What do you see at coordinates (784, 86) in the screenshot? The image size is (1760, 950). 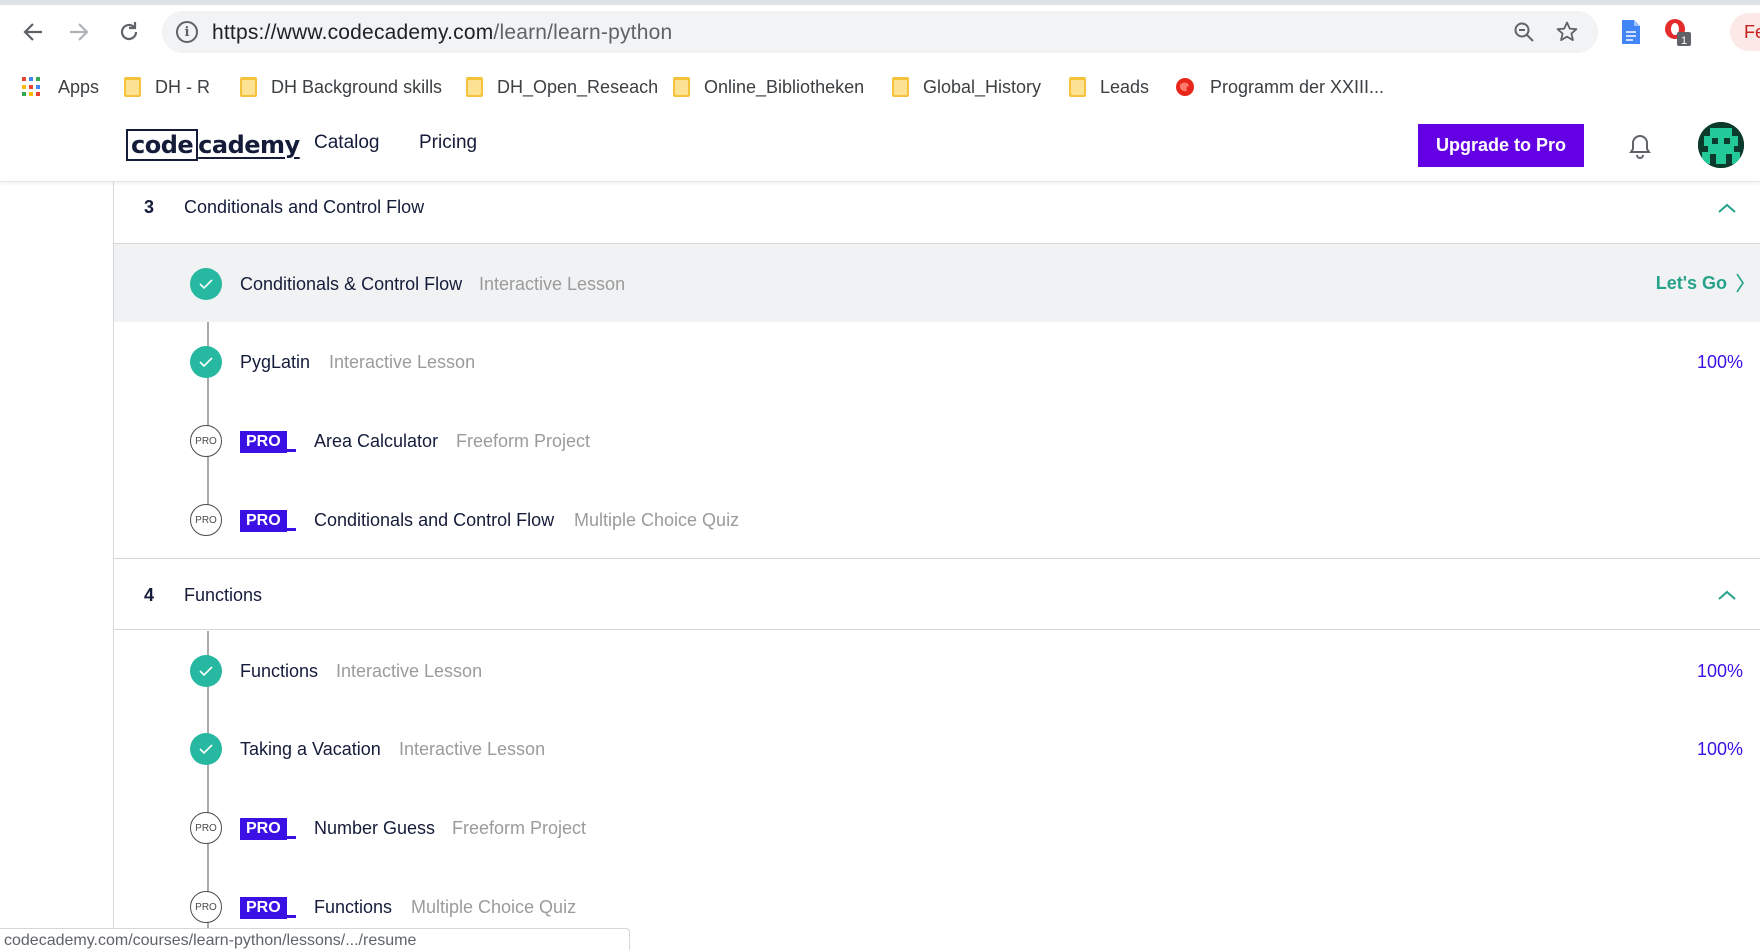 I see `bookmark-label: Online_Bibliotheken` at bounding box center [784, 86].